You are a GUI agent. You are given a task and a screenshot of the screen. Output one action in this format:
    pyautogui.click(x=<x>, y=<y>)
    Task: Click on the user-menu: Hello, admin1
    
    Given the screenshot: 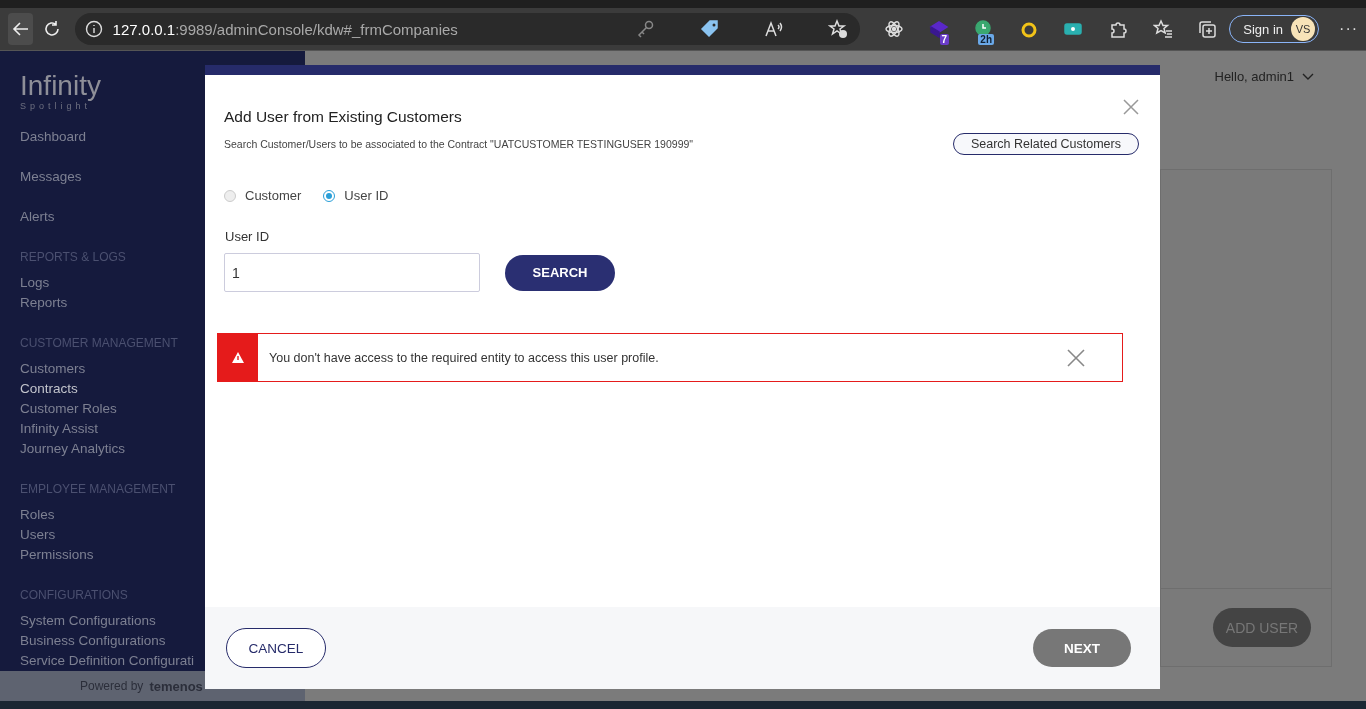 What is the action you would take?
    pyautogui.click(x=1264, y=76)
    